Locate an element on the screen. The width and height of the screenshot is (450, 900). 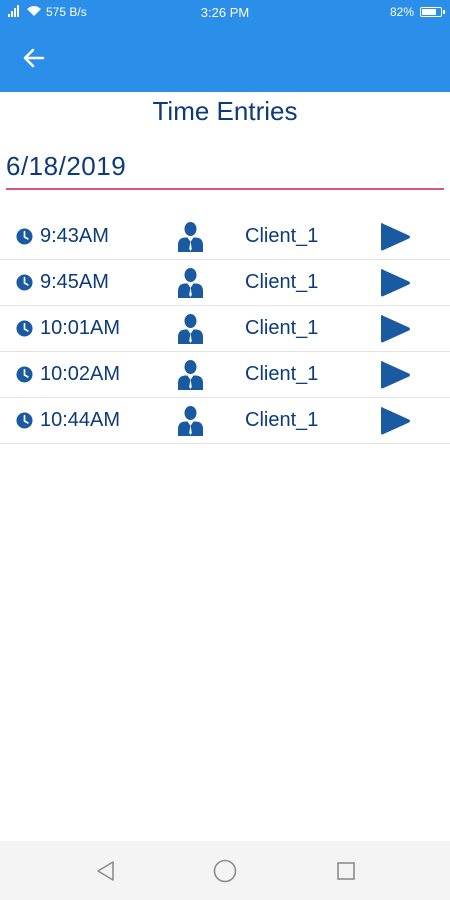
time-entry-row: 10:01AM Client_1 is located at coordinates (225, 329).